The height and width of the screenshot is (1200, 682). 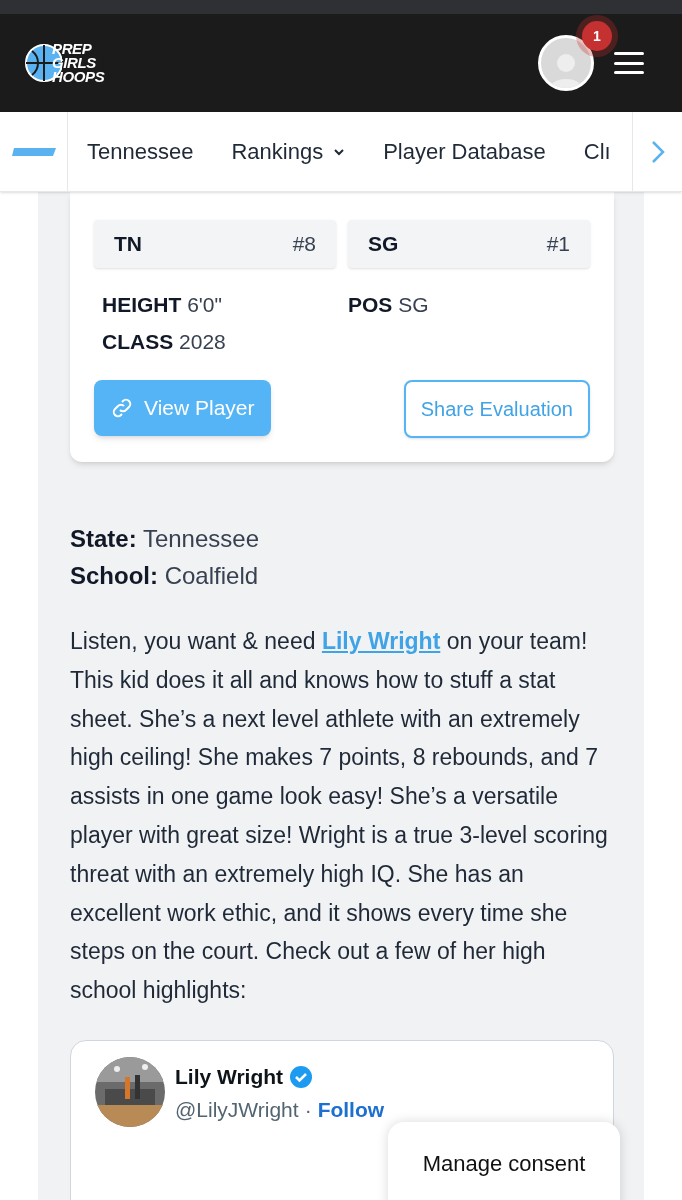 I want to click on nav-link: Player Database, so click(x=464, y=151).